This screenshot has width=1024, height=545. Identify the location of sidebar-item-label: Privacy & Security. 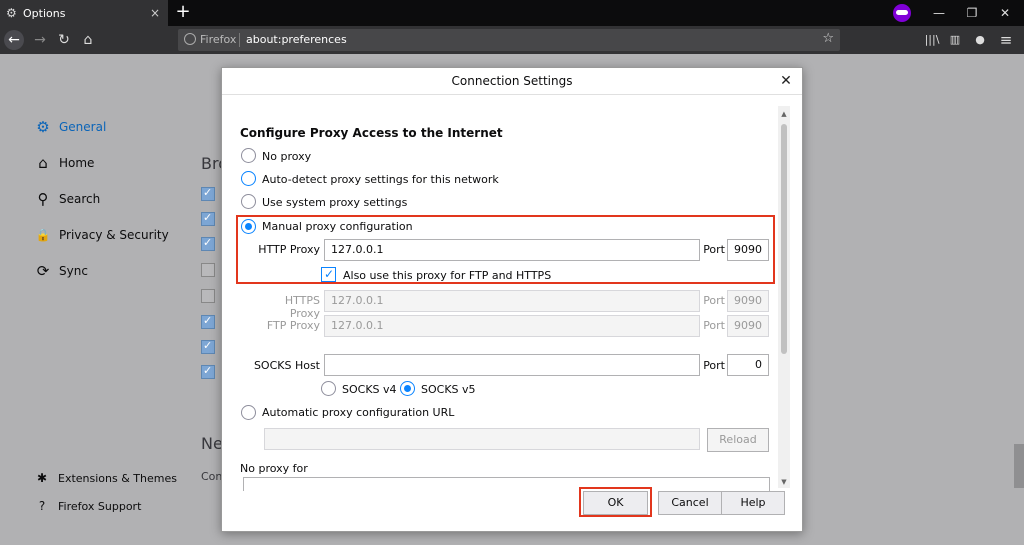
(114, 235).